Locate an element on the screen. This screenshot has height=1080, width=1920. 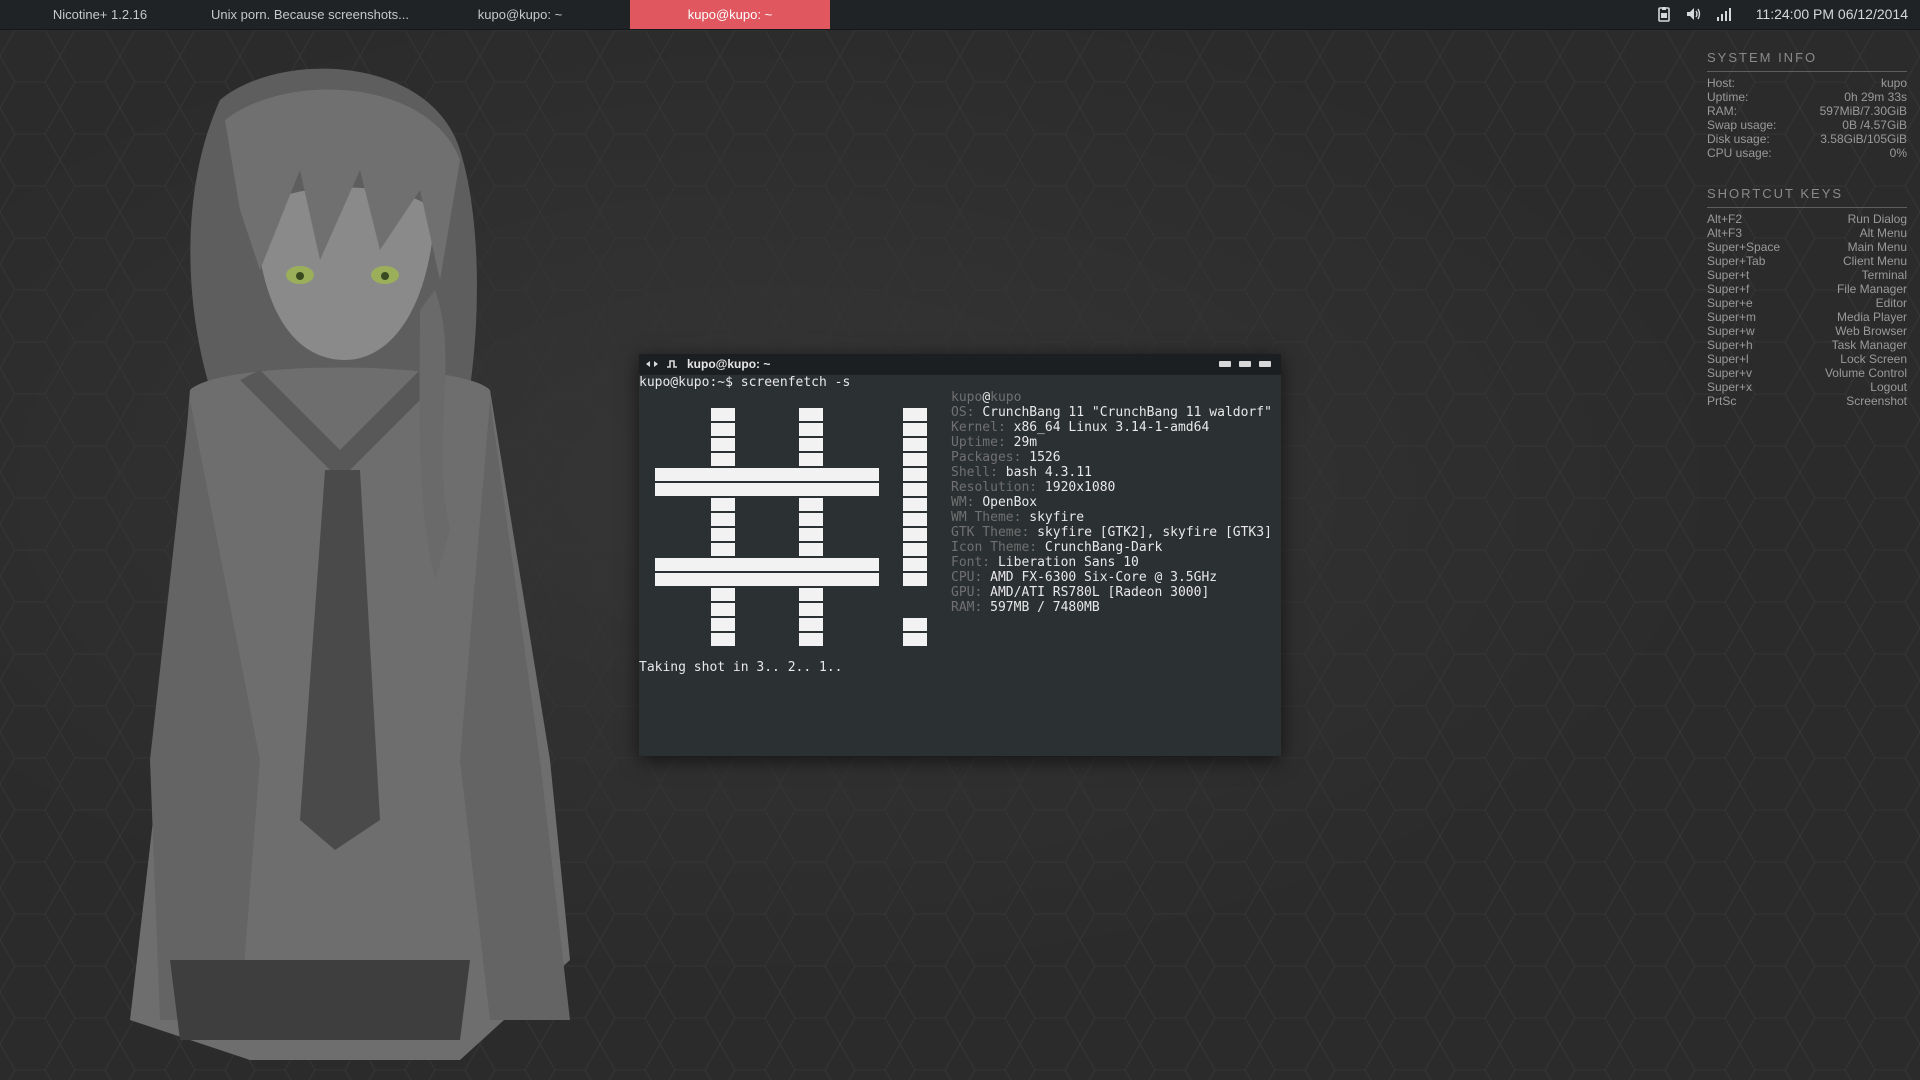
footer-line: Taking shot in 3.. 2.. 1.. is located at coordinates (741, 667).